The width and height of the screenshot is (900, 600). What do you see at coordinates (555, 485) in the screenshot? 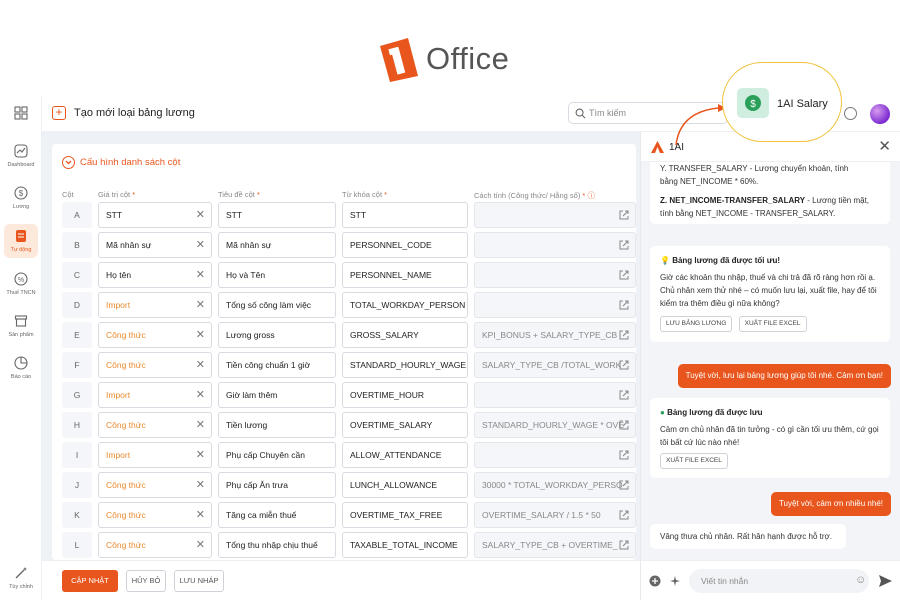
I see `calc-field: 30000 * TOTAL_WORKDAY_PERSO` at bounding box center [555, 485].